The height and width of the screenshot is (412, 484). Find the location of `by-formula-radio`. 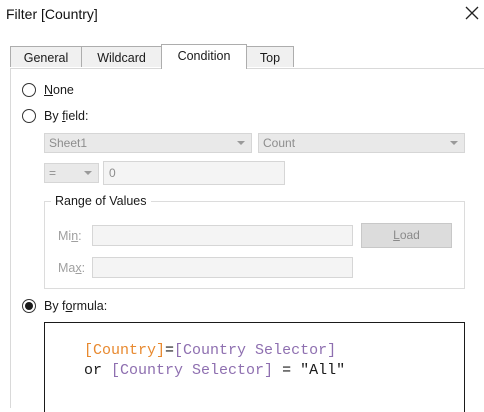

by-formula-radio is located at coordinates (29, 306).